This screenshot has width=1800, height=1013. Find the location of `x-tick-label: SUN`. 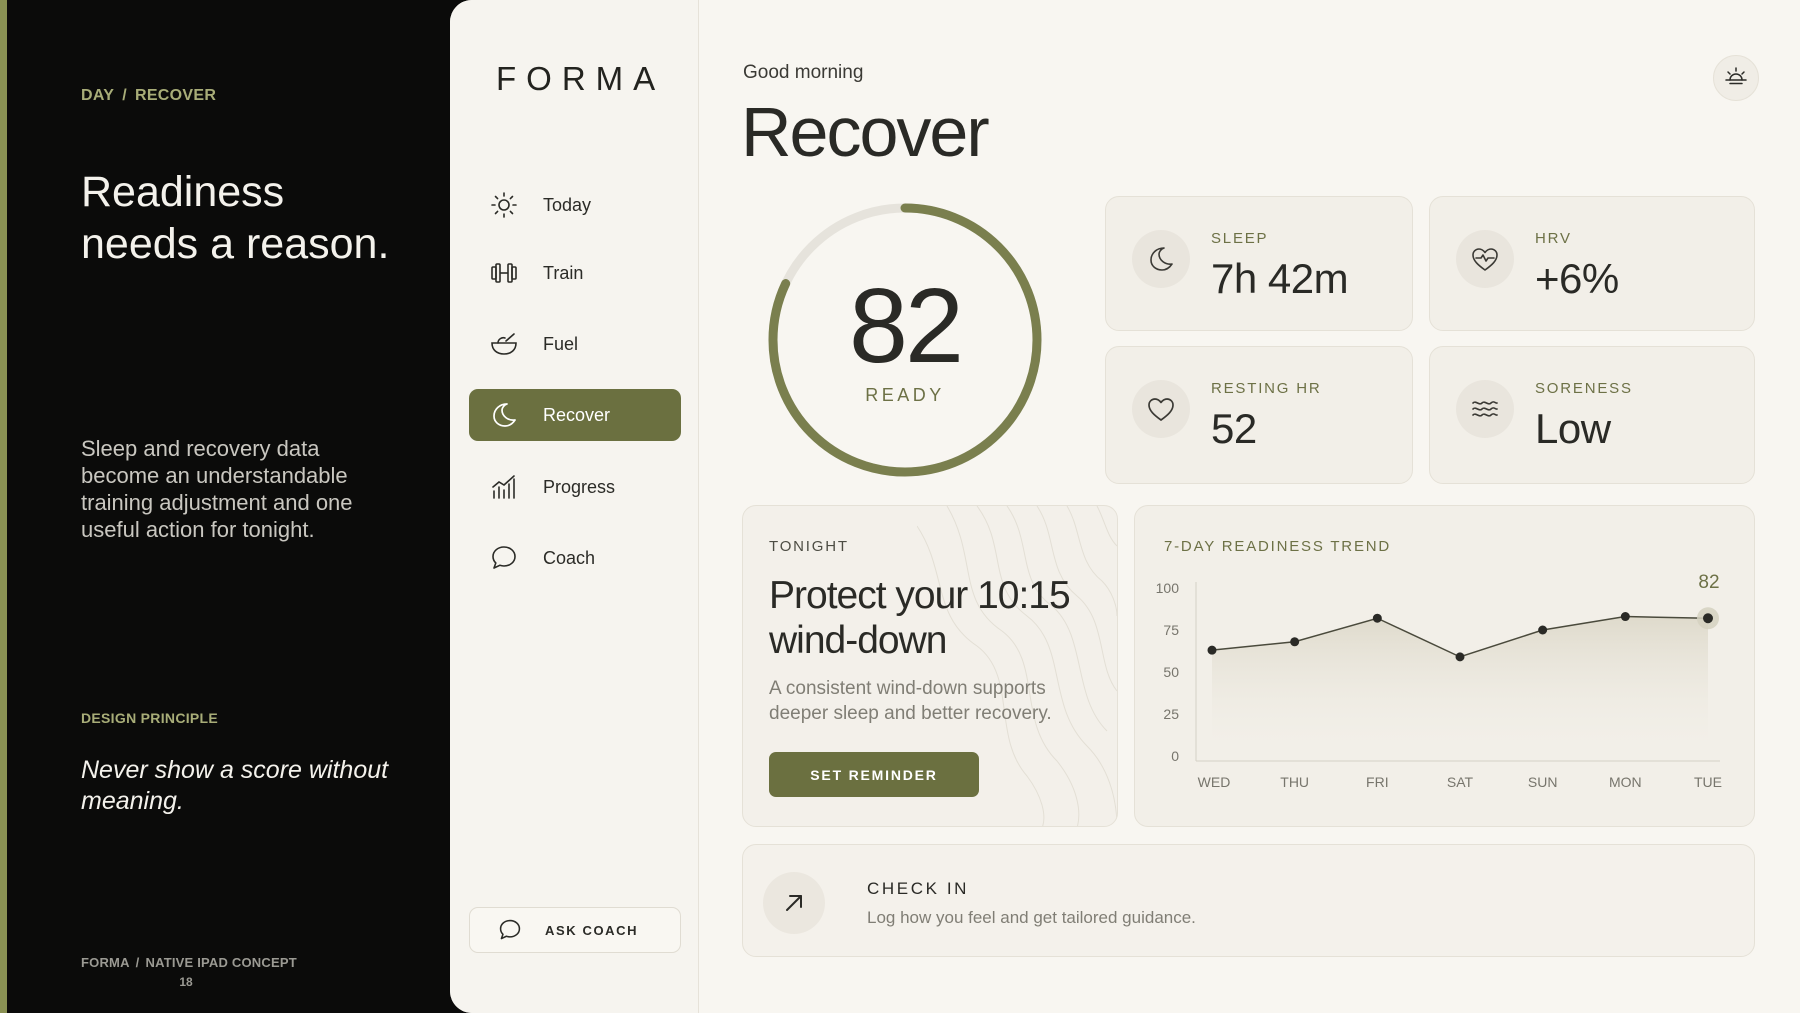

x-tick-label: SUN is located at coordinates (1543, 782).